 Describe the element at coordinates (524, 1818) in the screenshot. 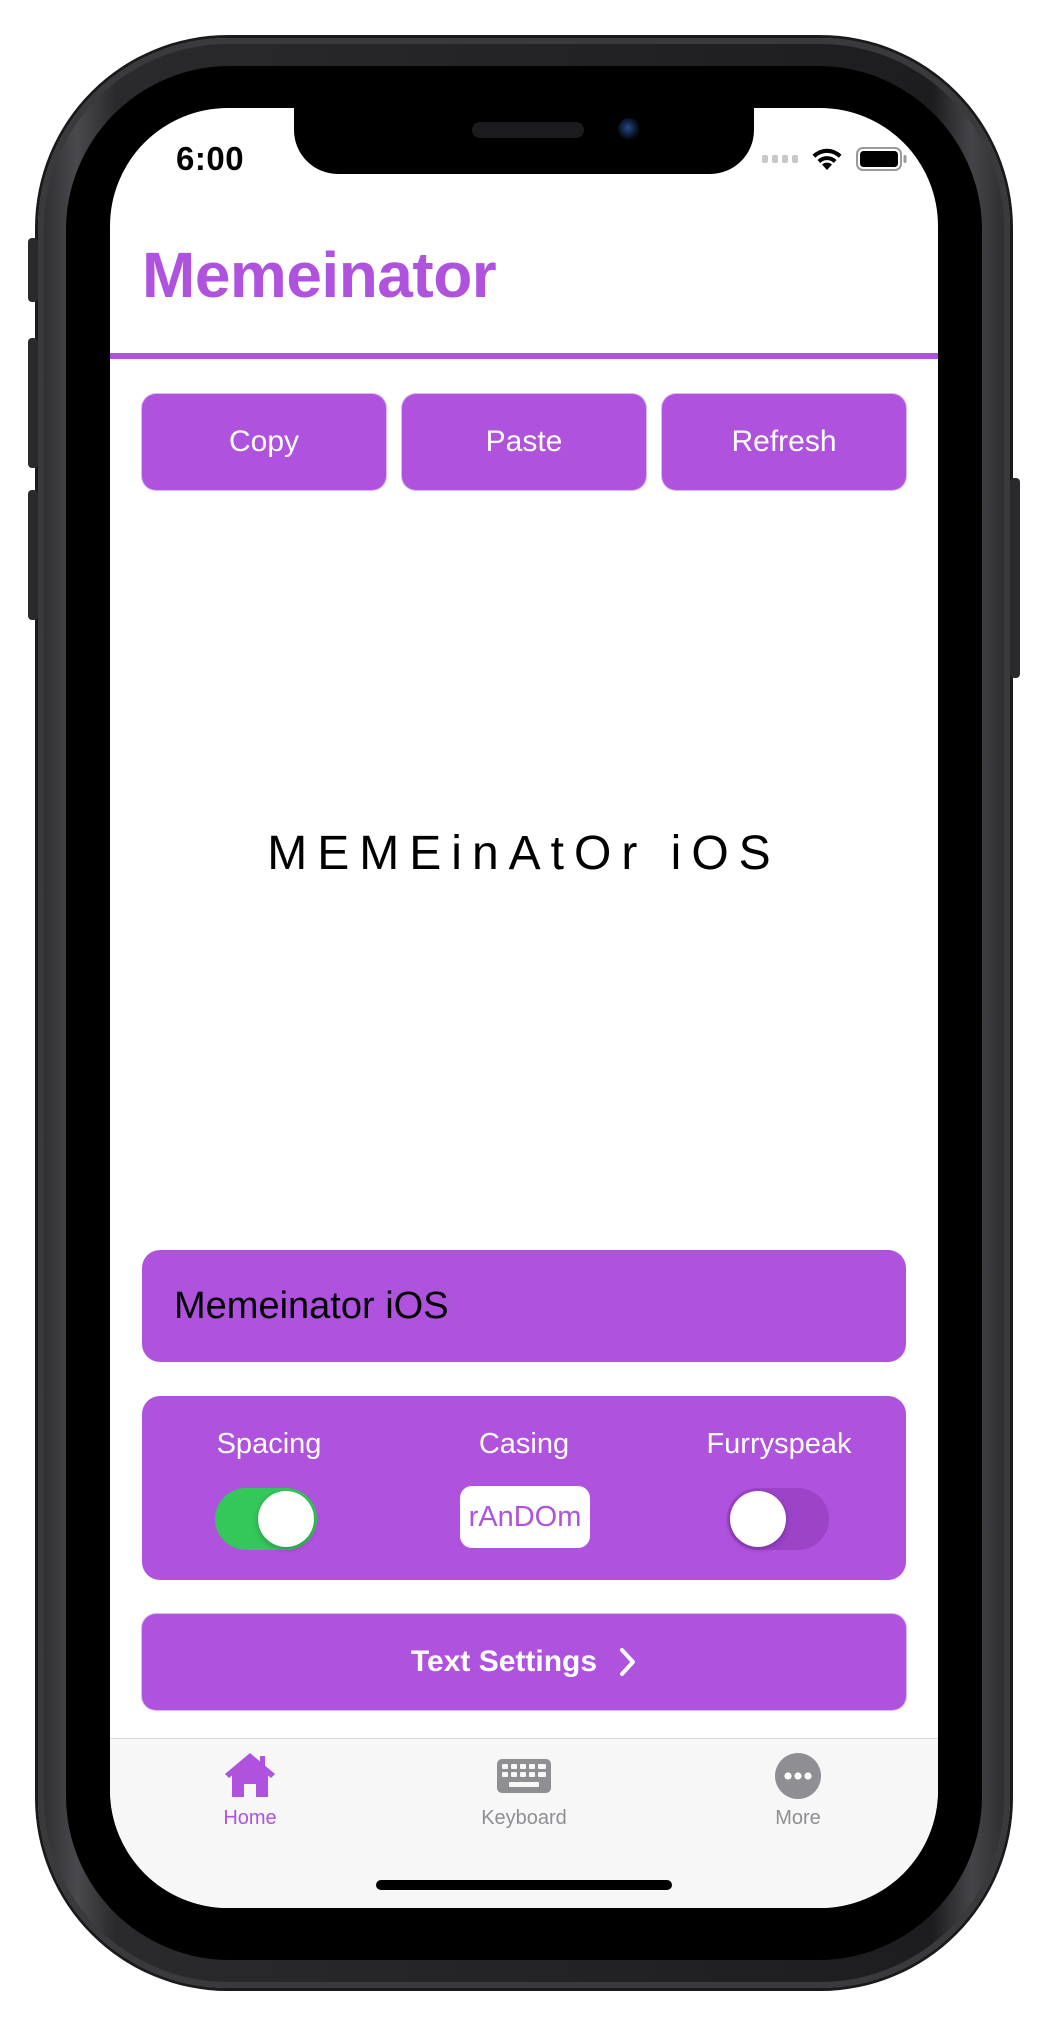

I see `tab-label-keyboard: Keyboard` at that location.